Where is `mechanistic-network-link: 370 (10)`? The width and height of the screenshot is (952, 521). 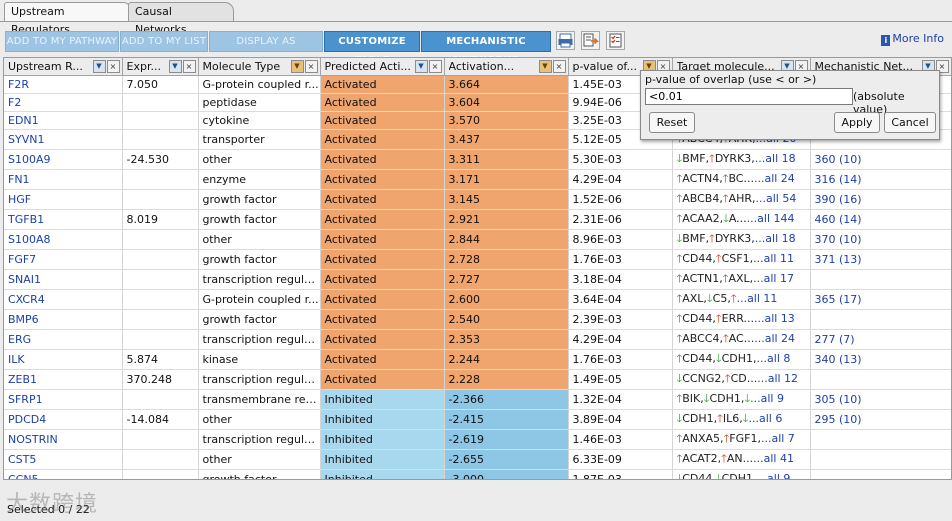 mechanistic-network-link: 370 (10) is located at coordinates (880, 239).